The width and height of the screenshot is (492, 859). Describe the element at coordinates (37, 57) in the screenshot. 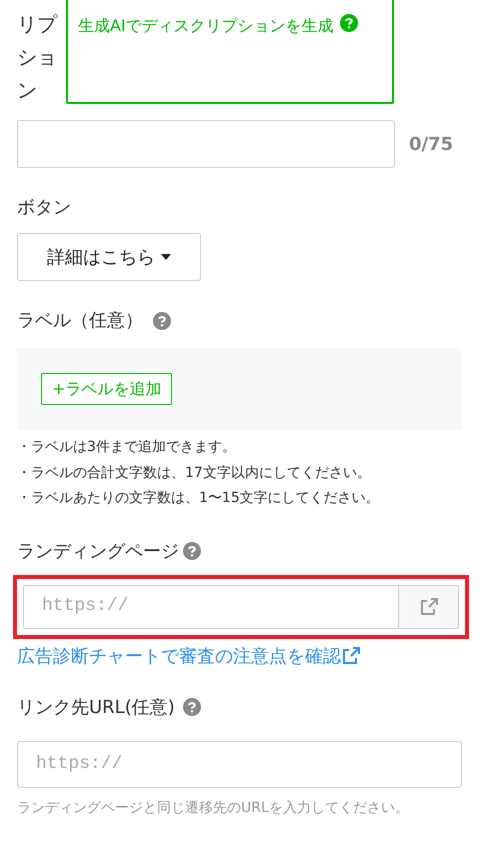

I see `field-label: リプション` at that location.